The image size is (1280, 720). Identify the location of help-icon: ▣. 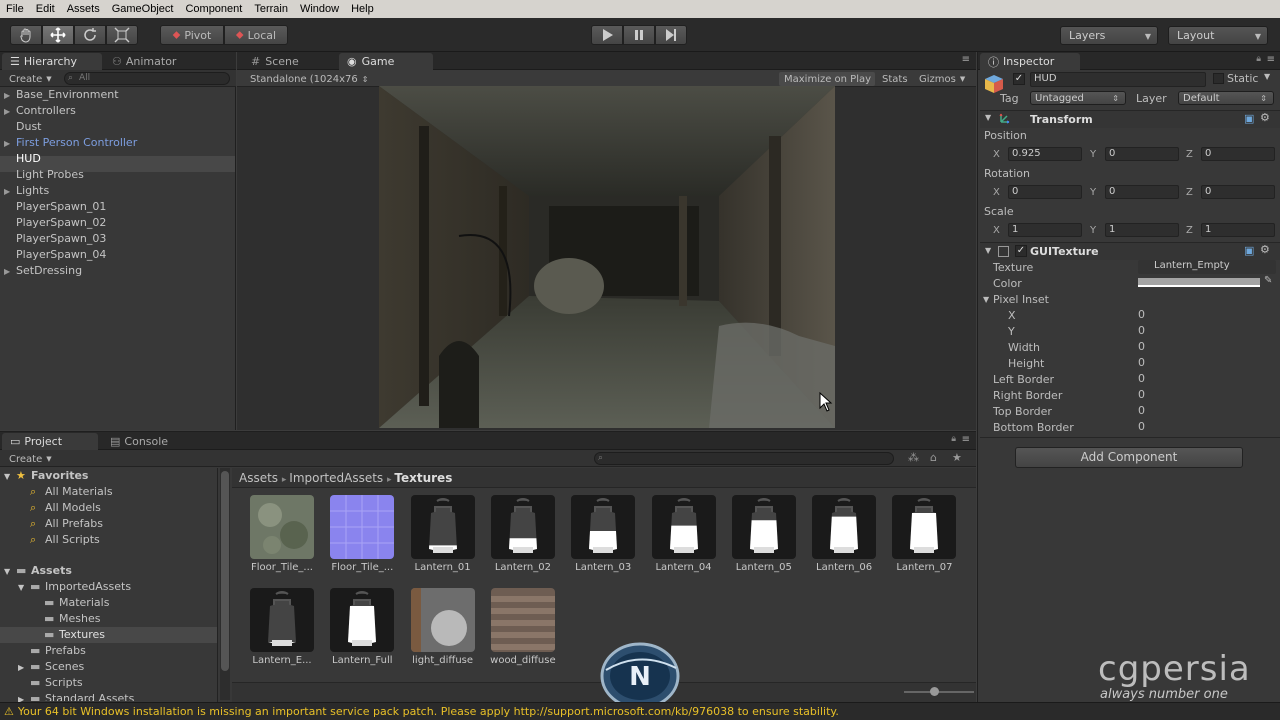
(1249, 118).